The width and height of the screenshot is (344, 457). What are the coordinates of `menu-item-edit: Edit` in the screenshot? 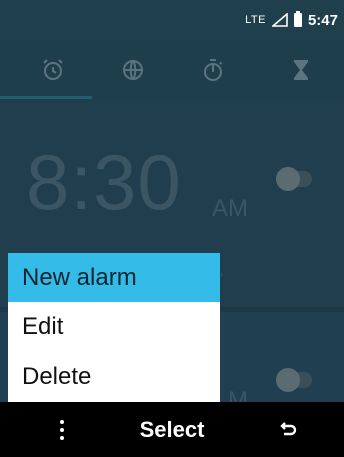 It's located at (114, 327).